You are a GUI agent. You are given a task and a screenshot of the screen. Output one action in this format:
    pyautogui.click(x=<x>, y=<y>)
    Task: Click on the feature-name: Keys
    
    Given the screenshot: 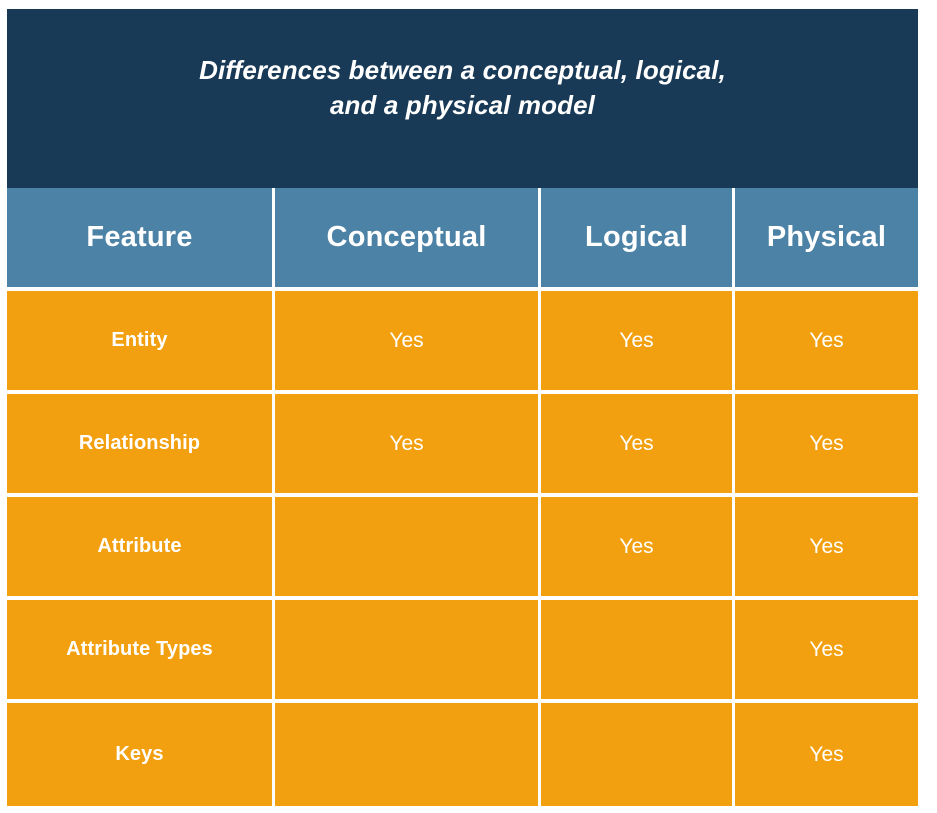 What is the action you would take?
    pyautogui.click(x=141, y=754)
    